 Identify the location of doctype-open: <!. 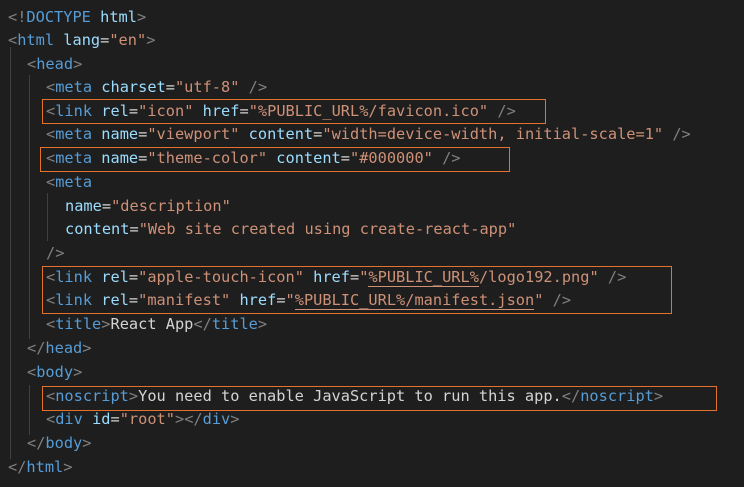
(17, 17).